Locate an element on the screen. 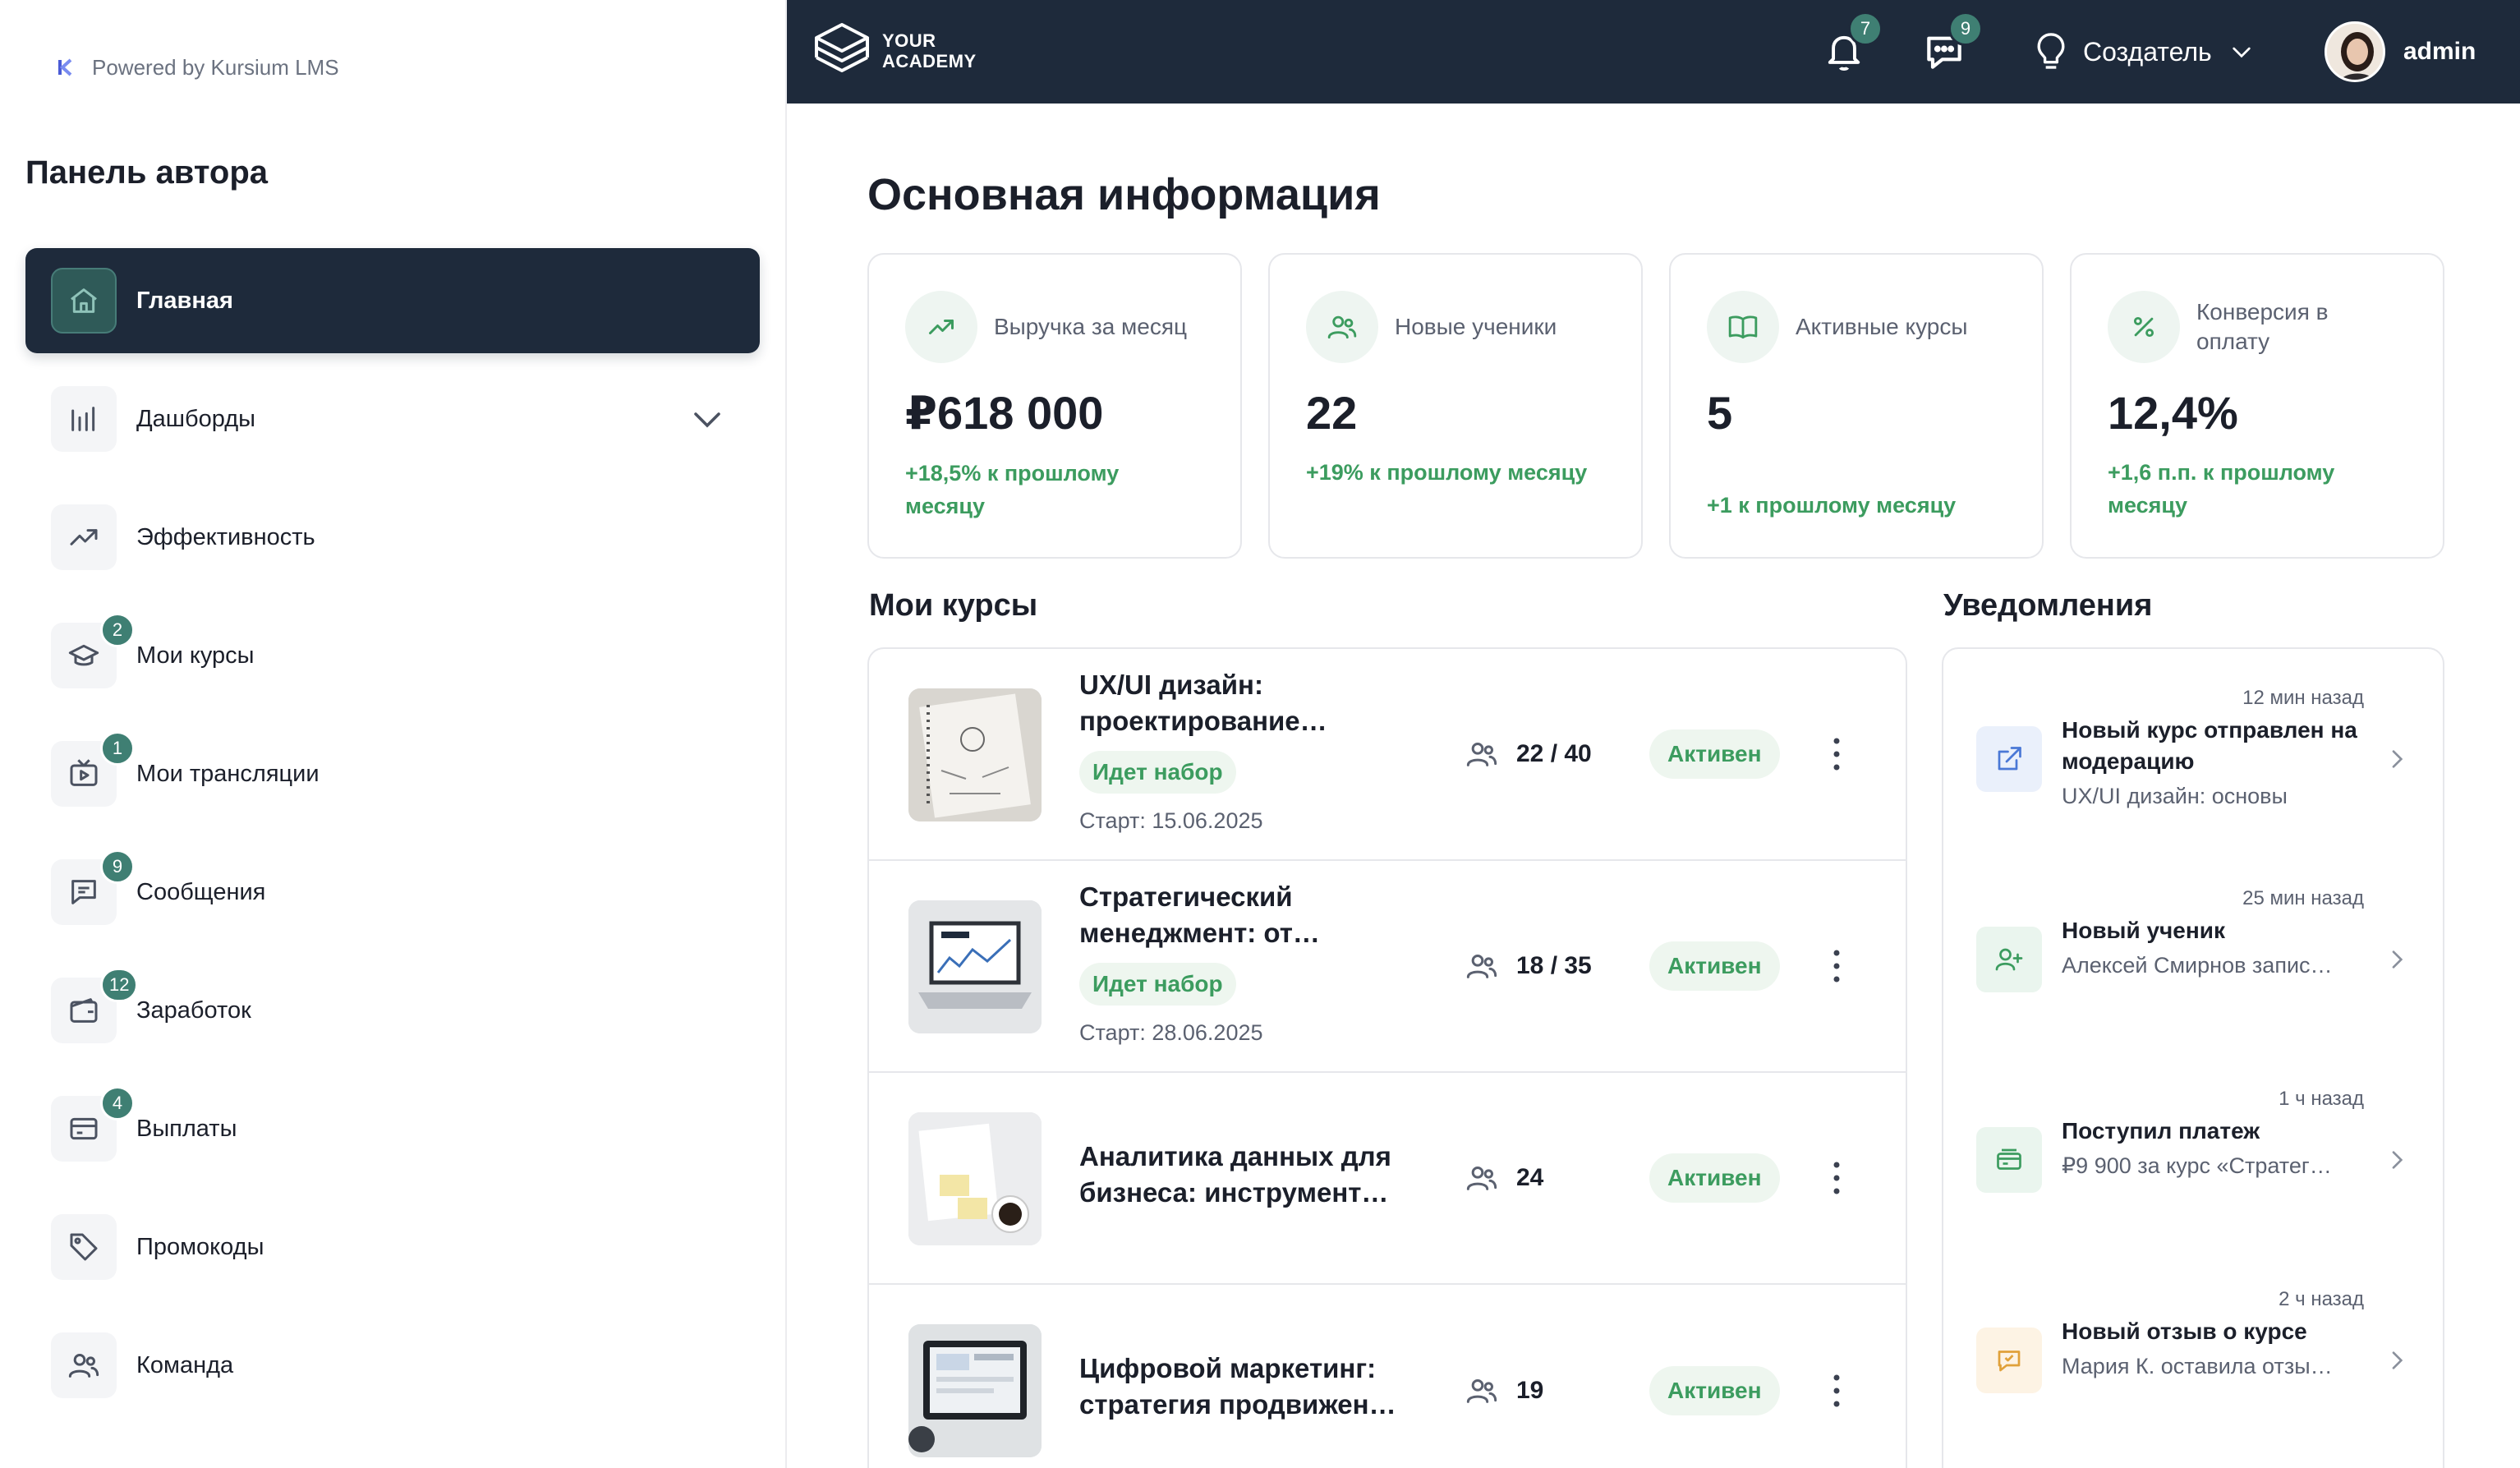 Image resolution: width=2520 pixels, height=1468 pixels. sidebar-item-my-streams: 1 Мои трансляции is located at coordinates (392, 773).